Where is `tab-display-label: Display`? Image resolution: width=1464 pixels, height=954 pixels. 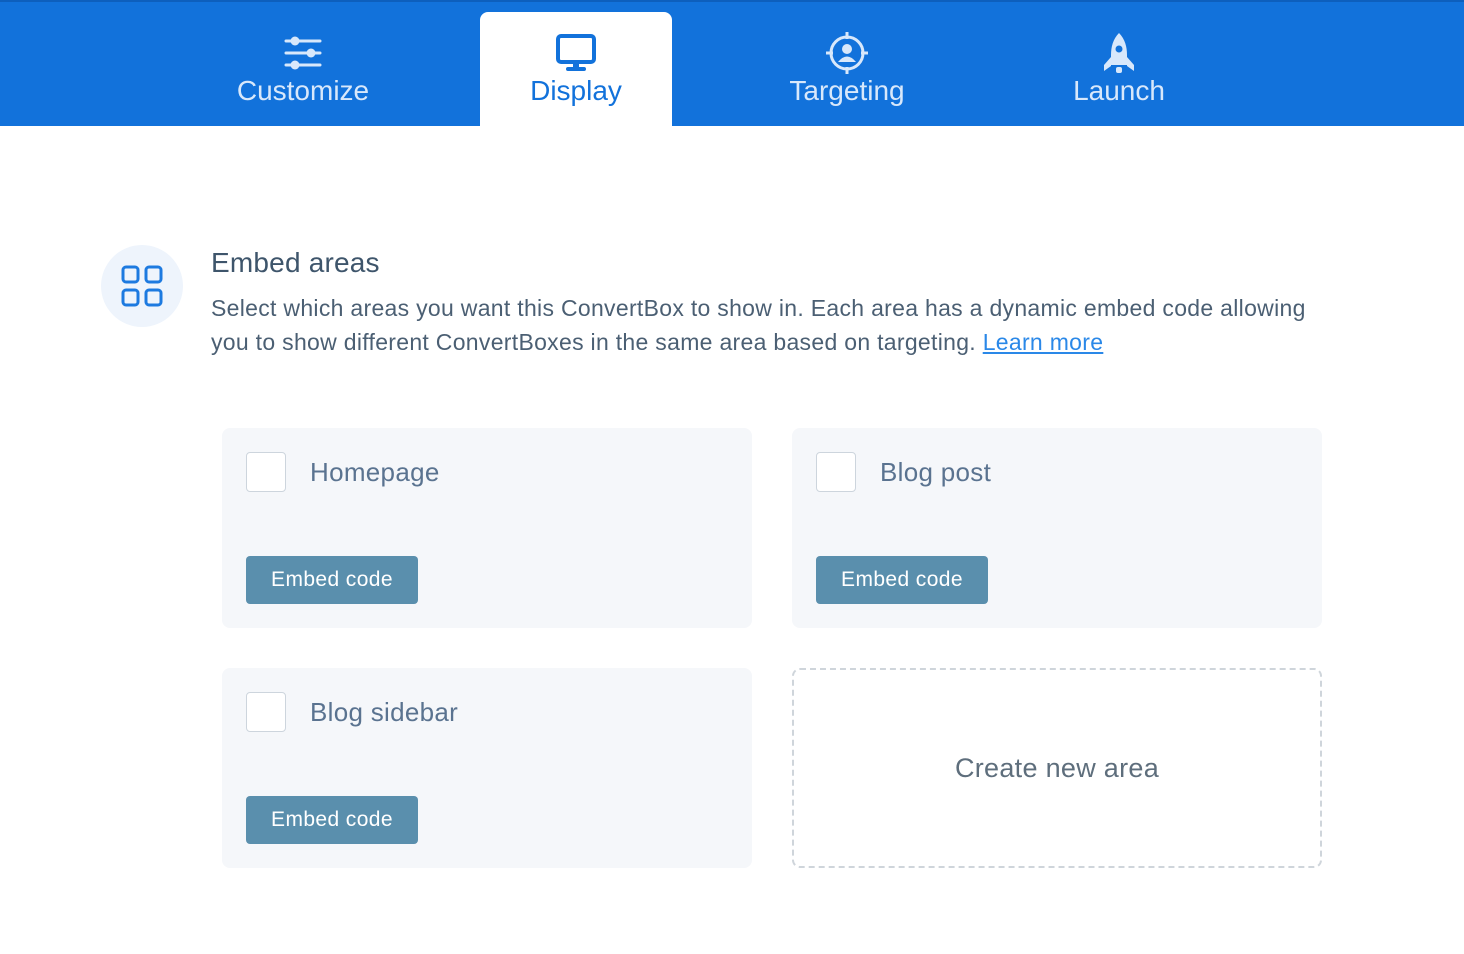 tab-display-label: Display is located at coordinates (576, 90).